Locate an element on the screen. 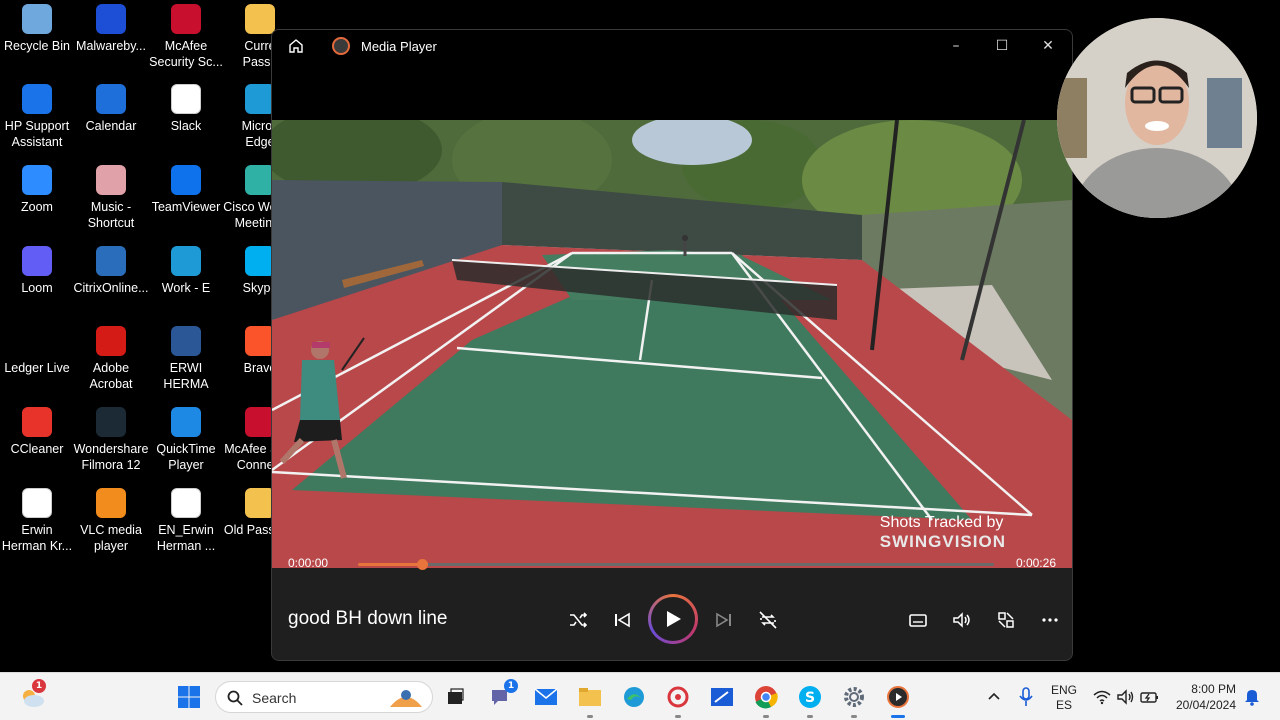 This screenshot has height=720, width=1280. start-button is located at coordinates (189, 697).